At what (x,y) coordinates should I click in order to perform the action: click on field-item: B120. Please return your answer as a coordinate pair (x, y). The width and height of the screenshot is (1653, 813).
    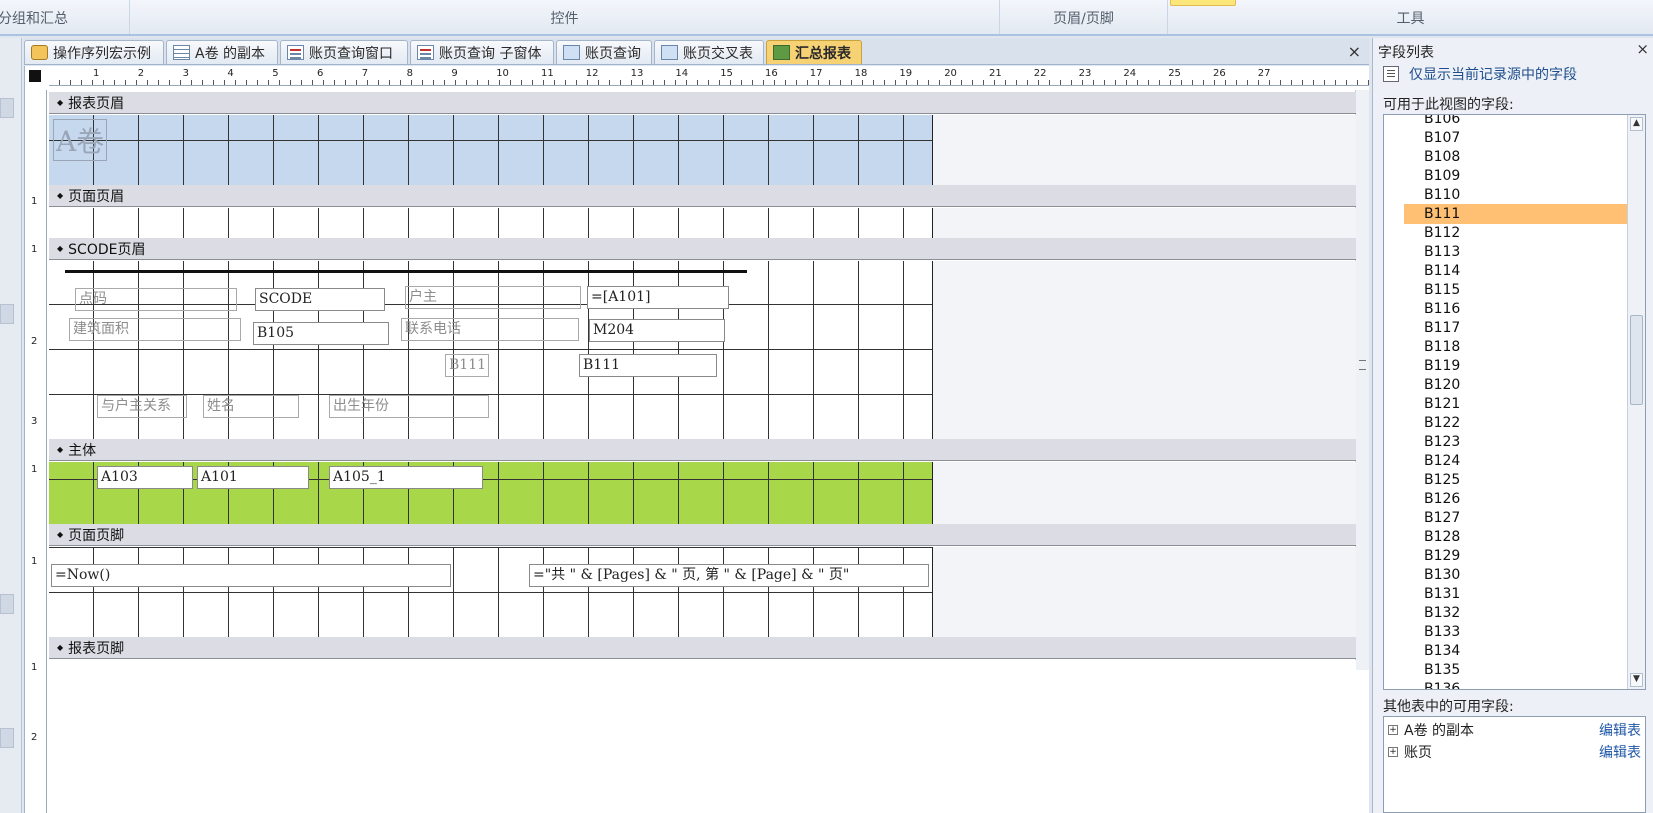
    Looking at the image, I should click on (1516, 385).